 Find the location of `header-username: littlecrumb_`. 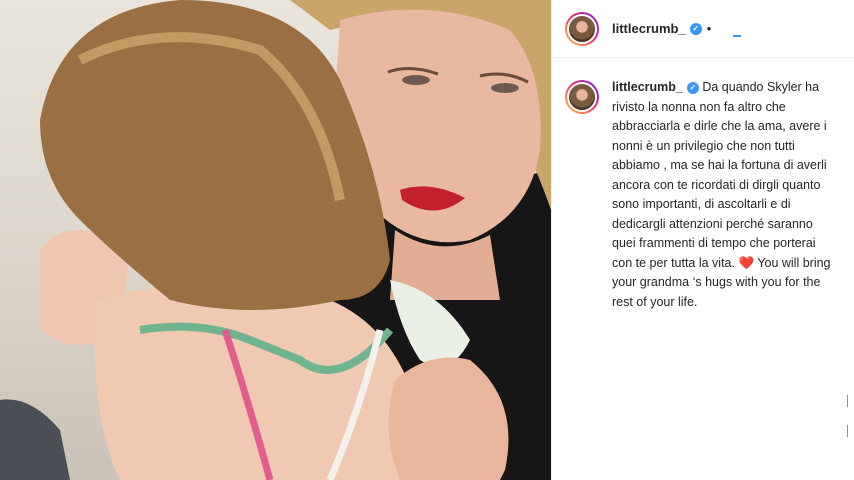

header-username: littlecrumb_ is located at coordinates (649, 28).